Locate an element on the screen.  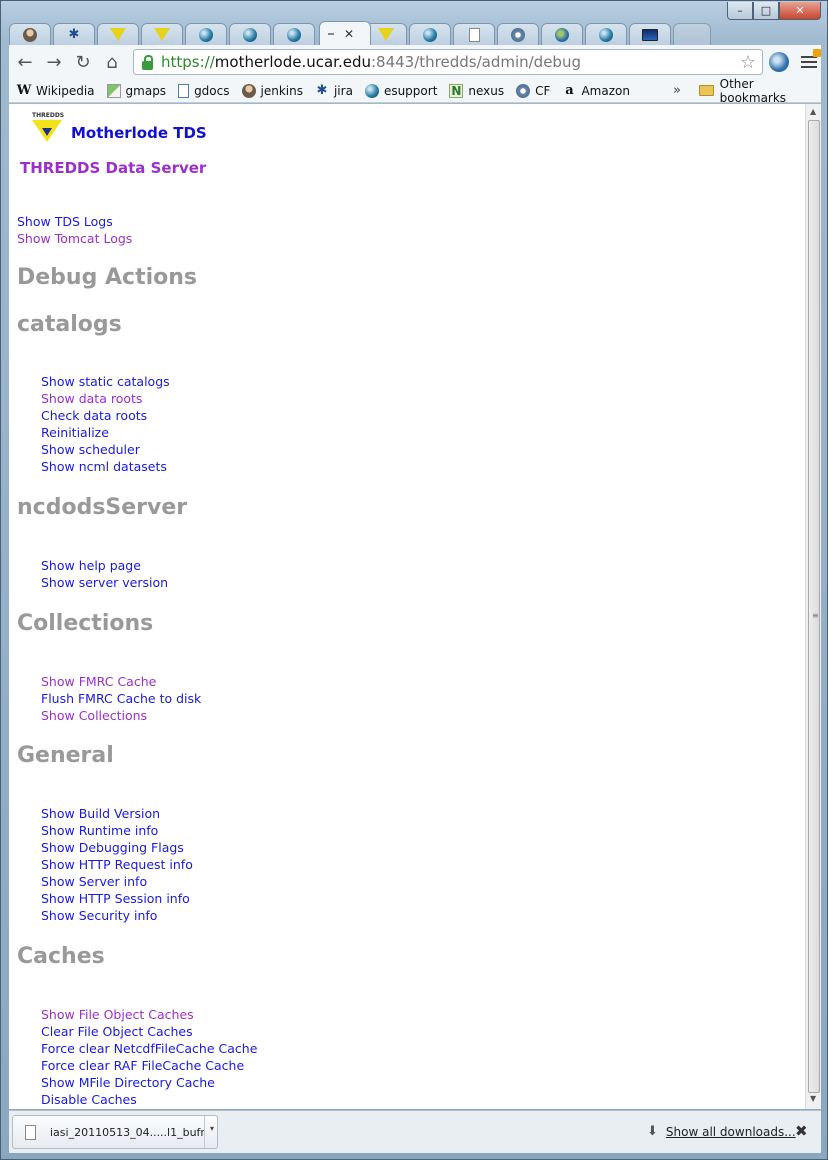
link-reinitialize: Reinitialize is located at coordinates (105, 432).